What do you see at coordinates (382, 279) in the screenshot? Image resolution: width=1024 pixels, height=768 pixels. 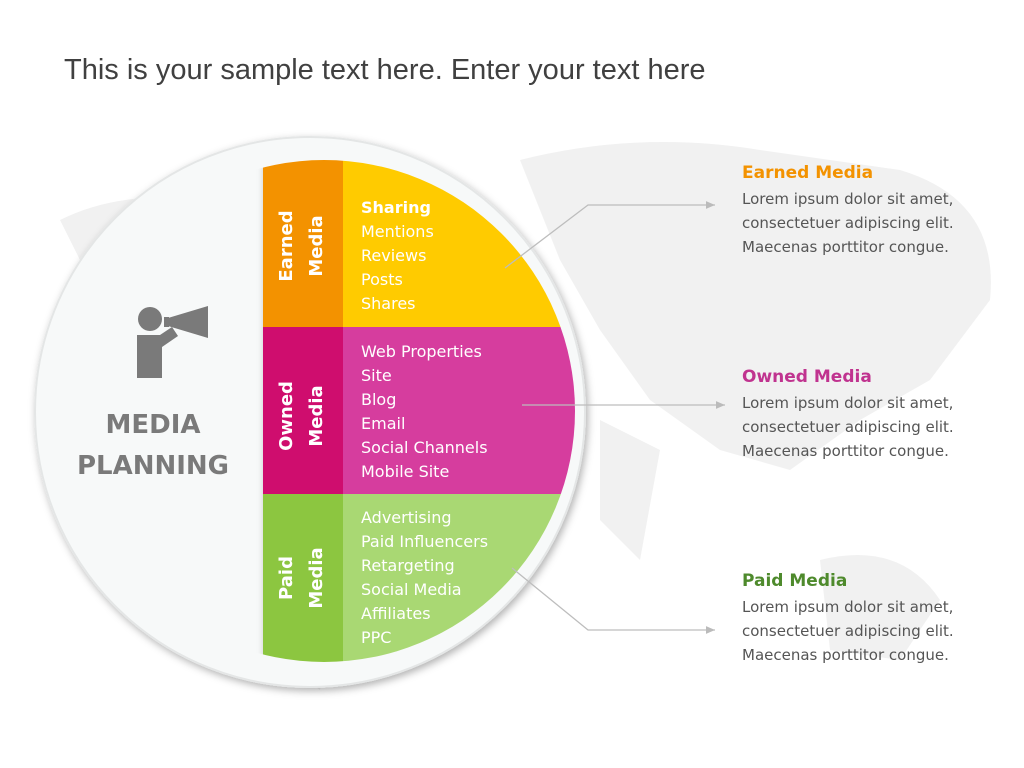 I see `segment-item: Posts` at bounding box center [382, 279].